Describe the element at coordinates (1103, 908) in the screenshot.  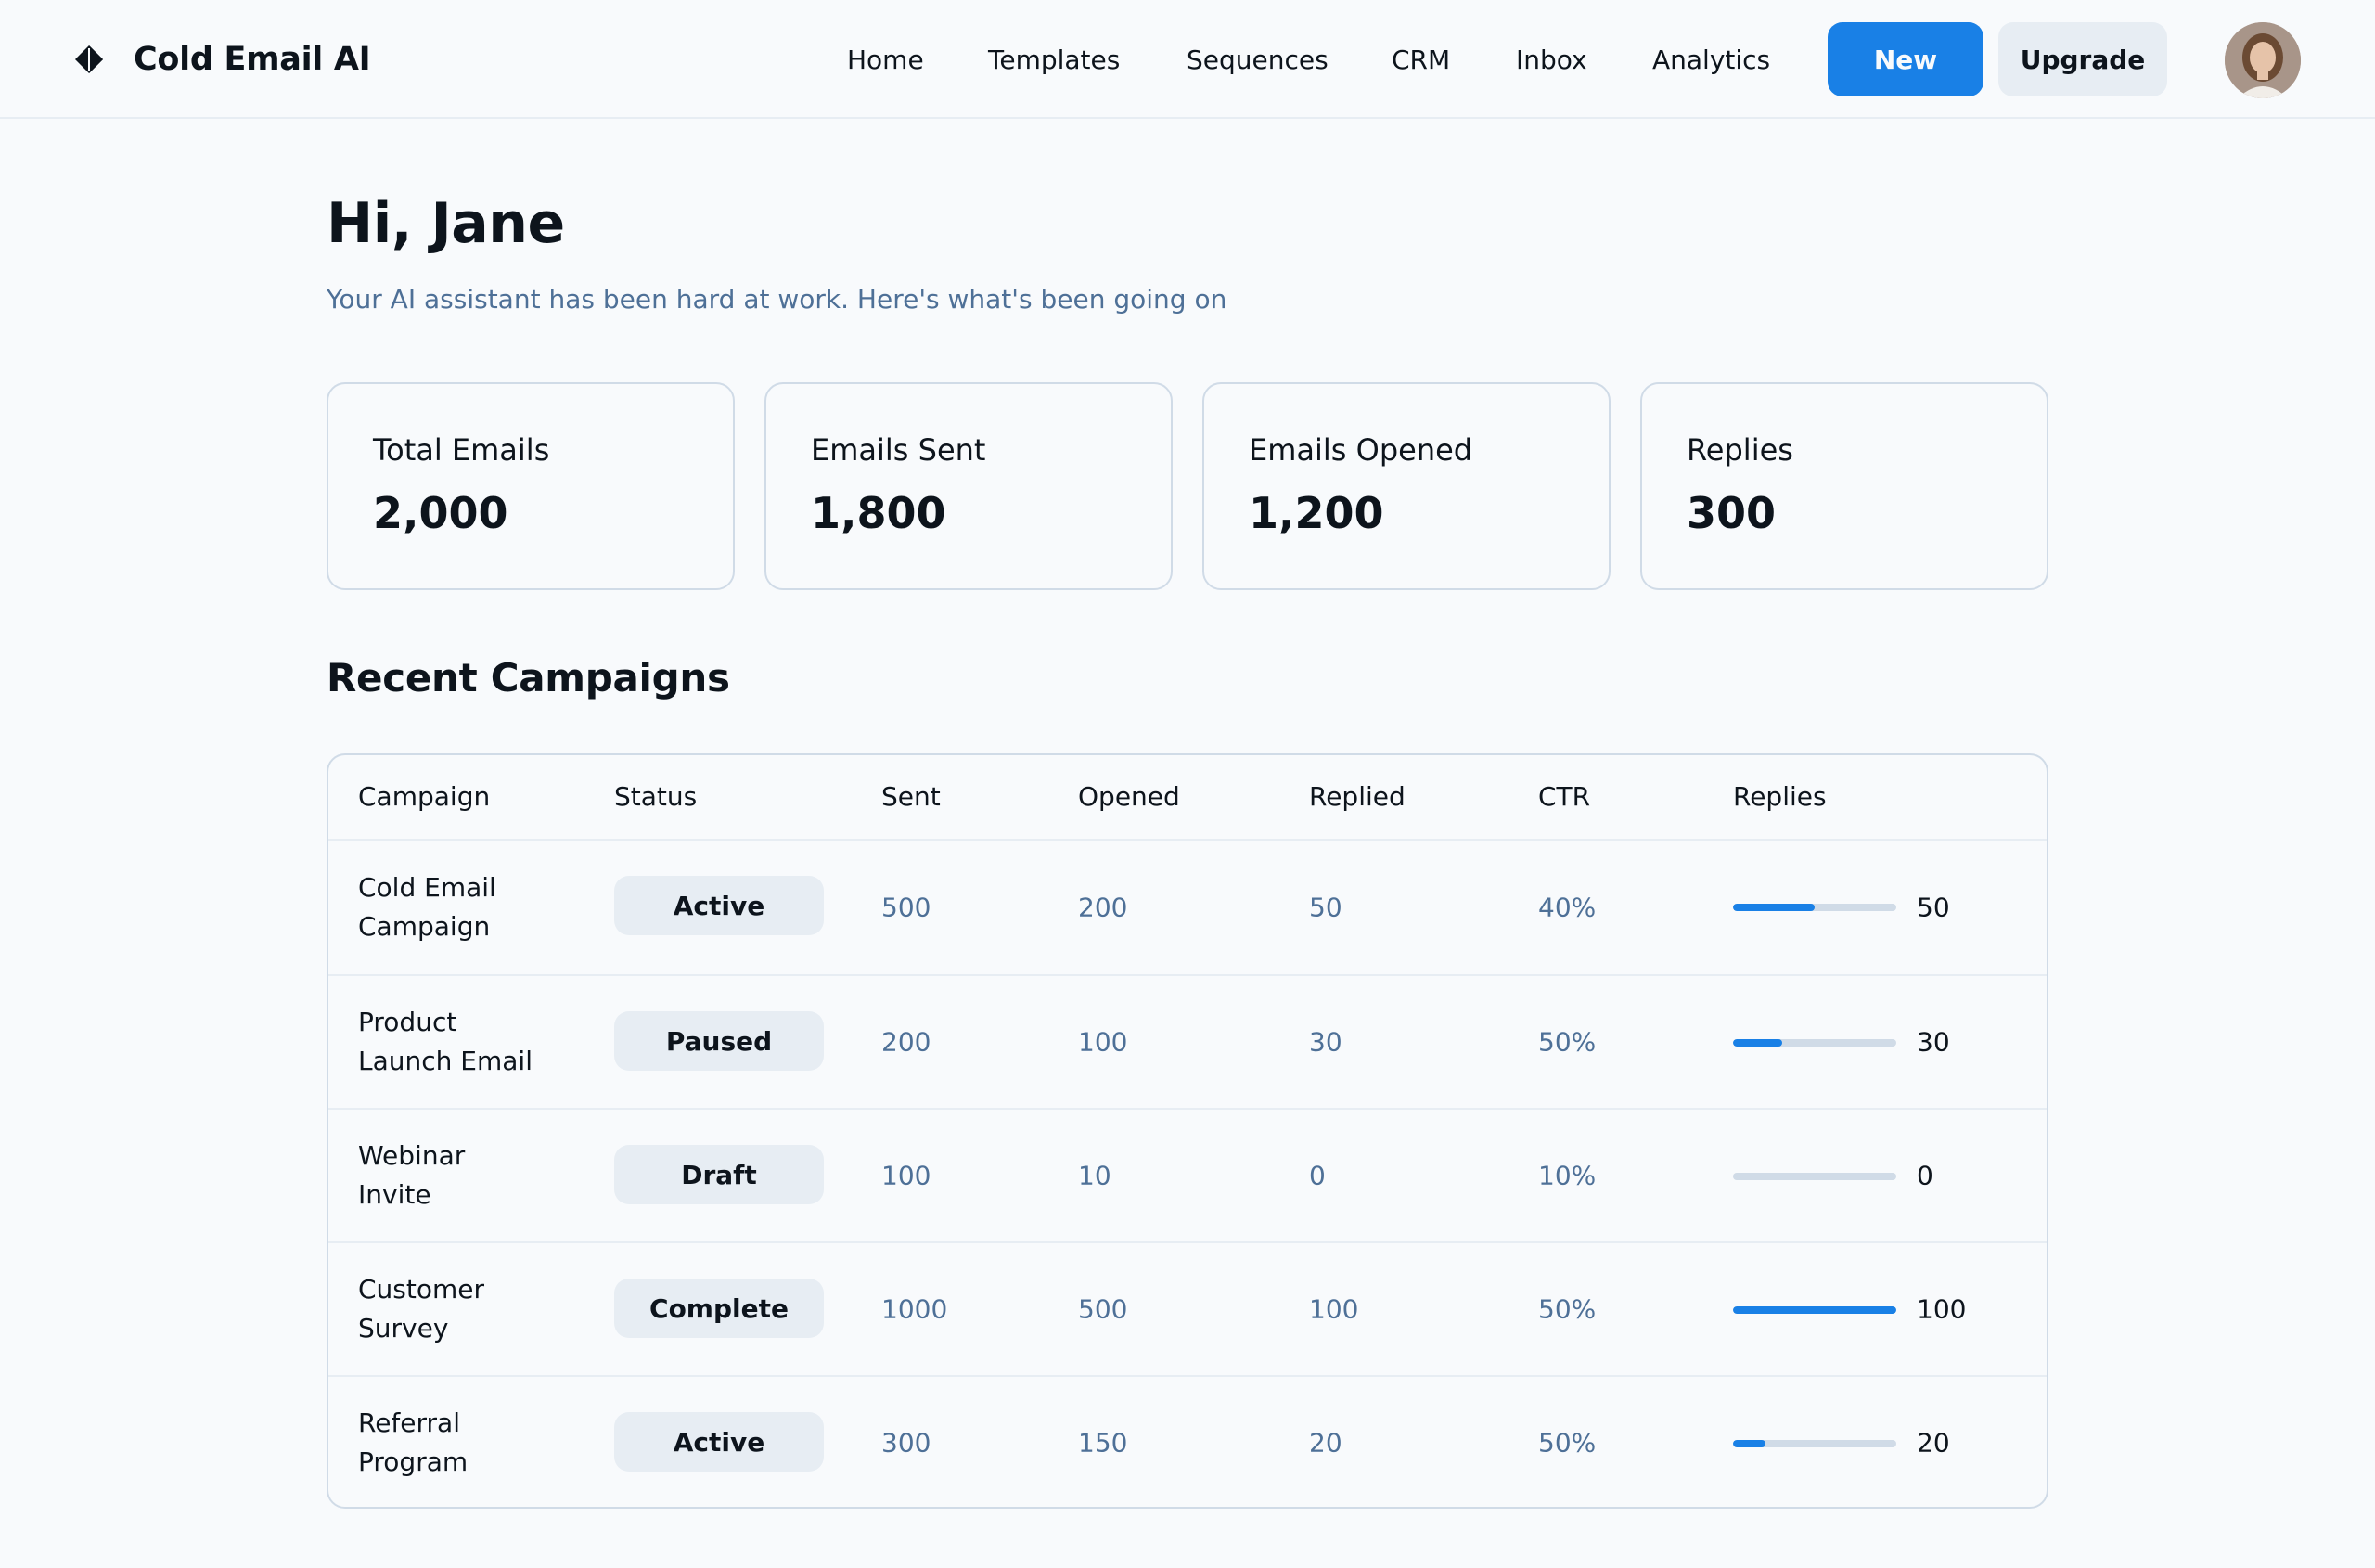
I see `opened-value: 200` at that location.